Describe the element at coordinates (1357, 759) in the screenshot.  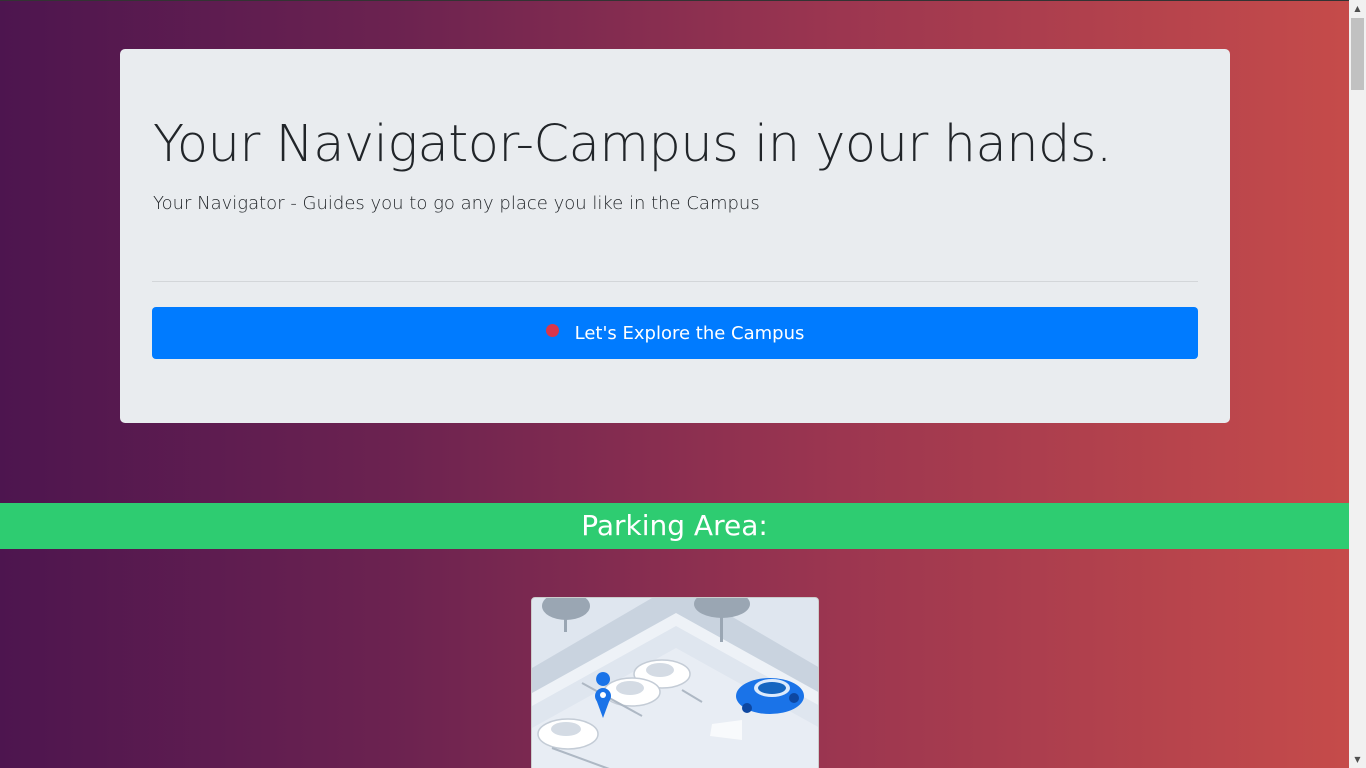
I see `scroll-down-arrow-icon: ▼` at that location.